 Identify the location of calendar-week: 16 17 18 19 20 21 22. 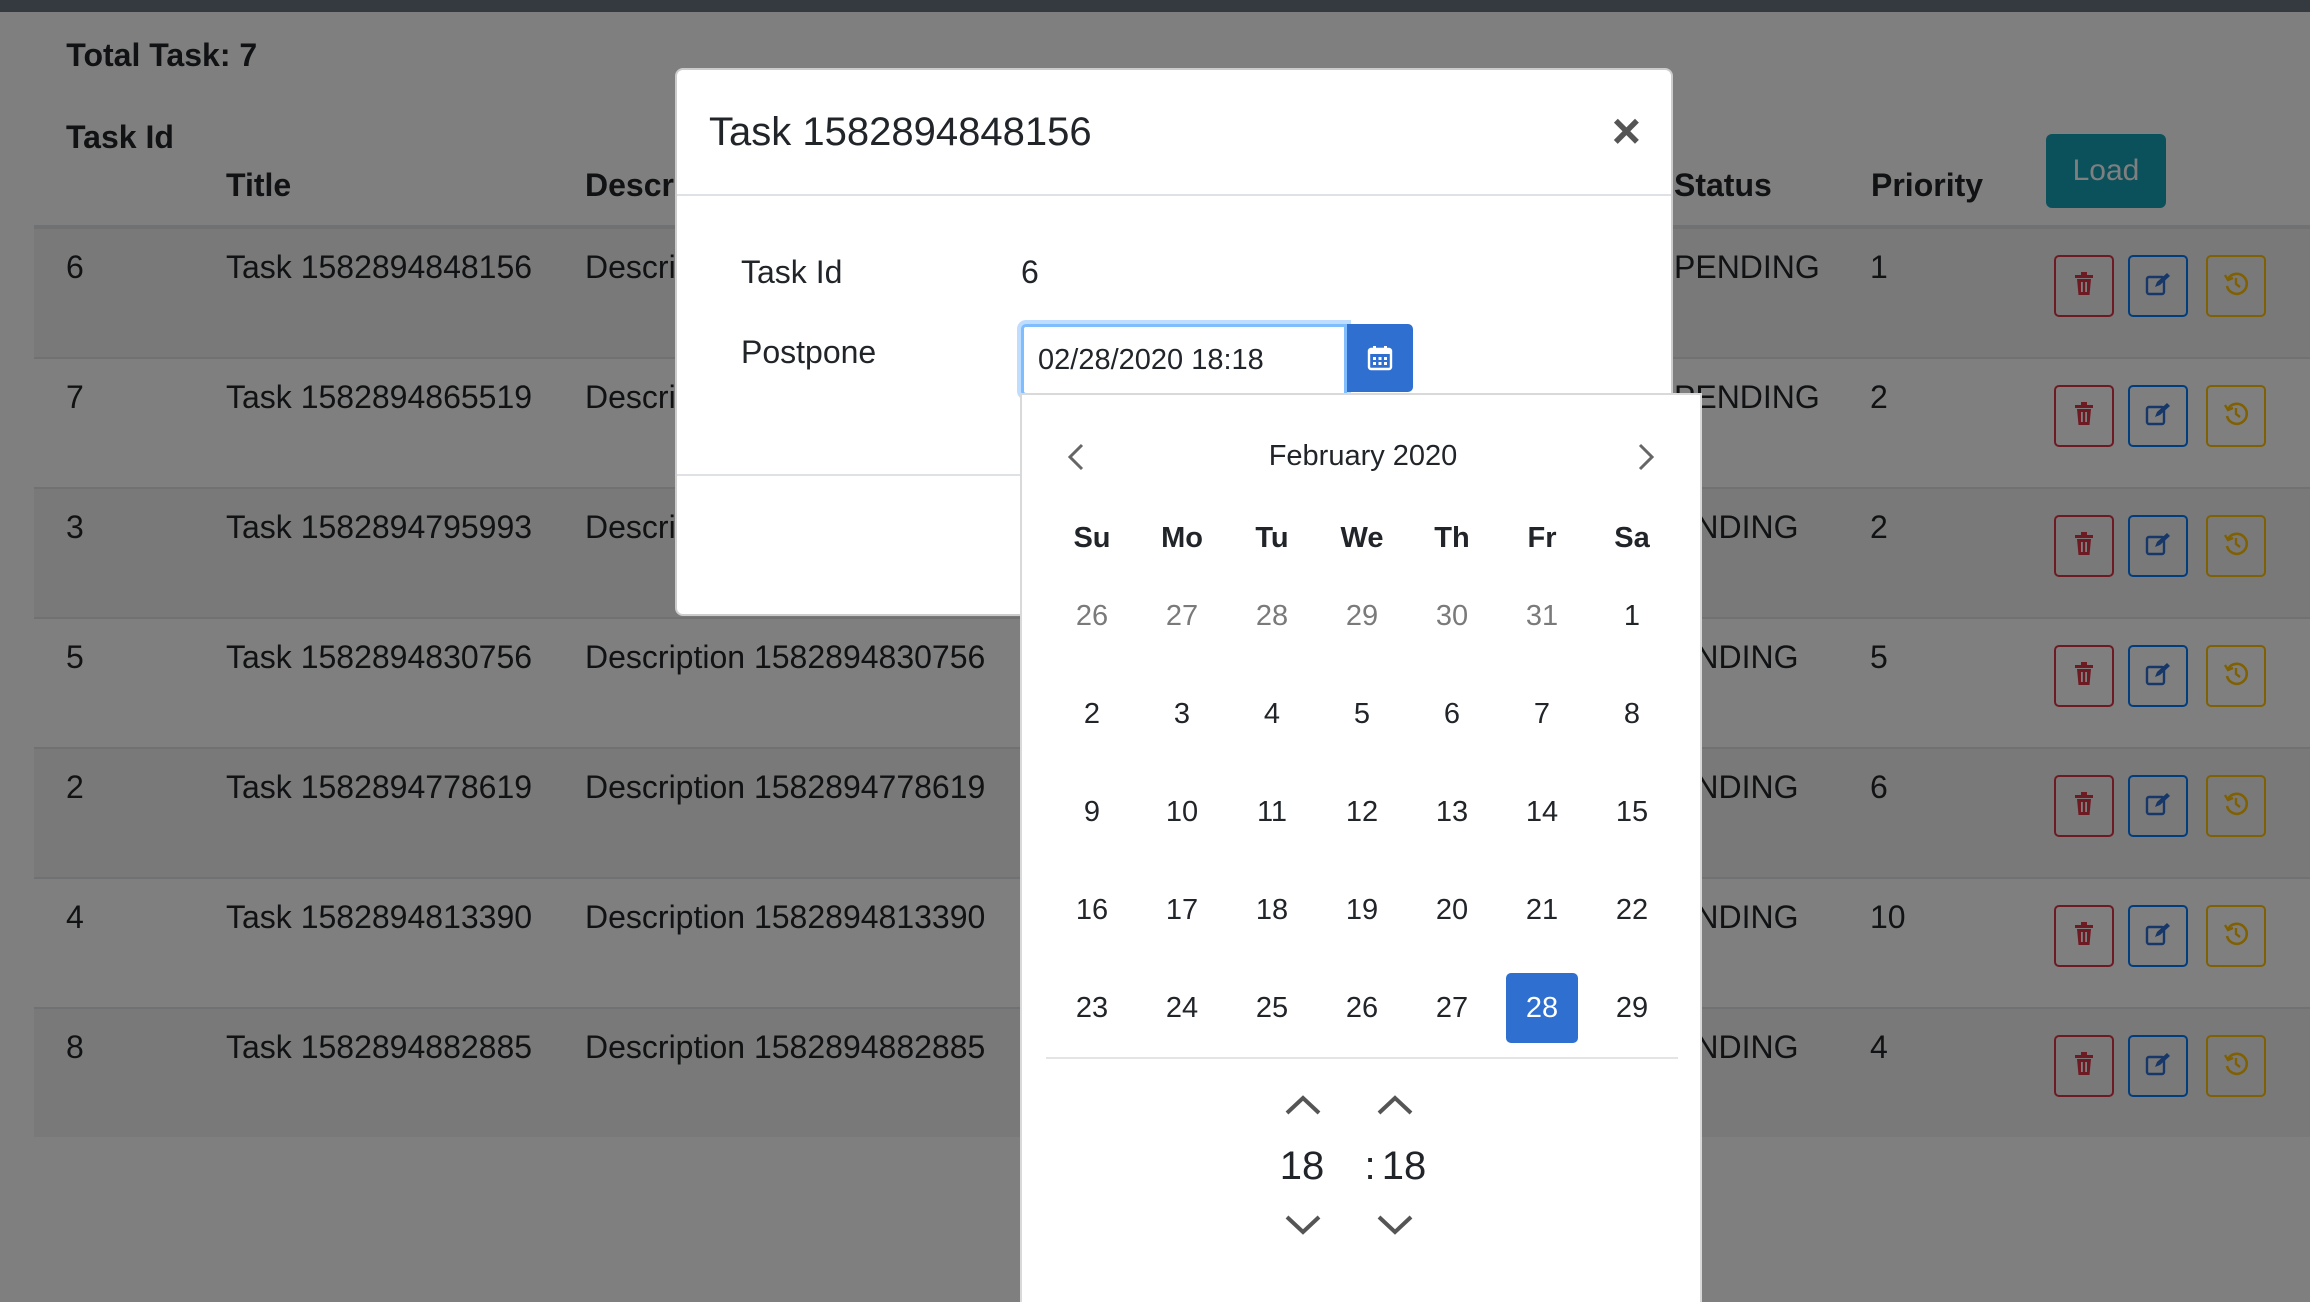
(1371, 910).